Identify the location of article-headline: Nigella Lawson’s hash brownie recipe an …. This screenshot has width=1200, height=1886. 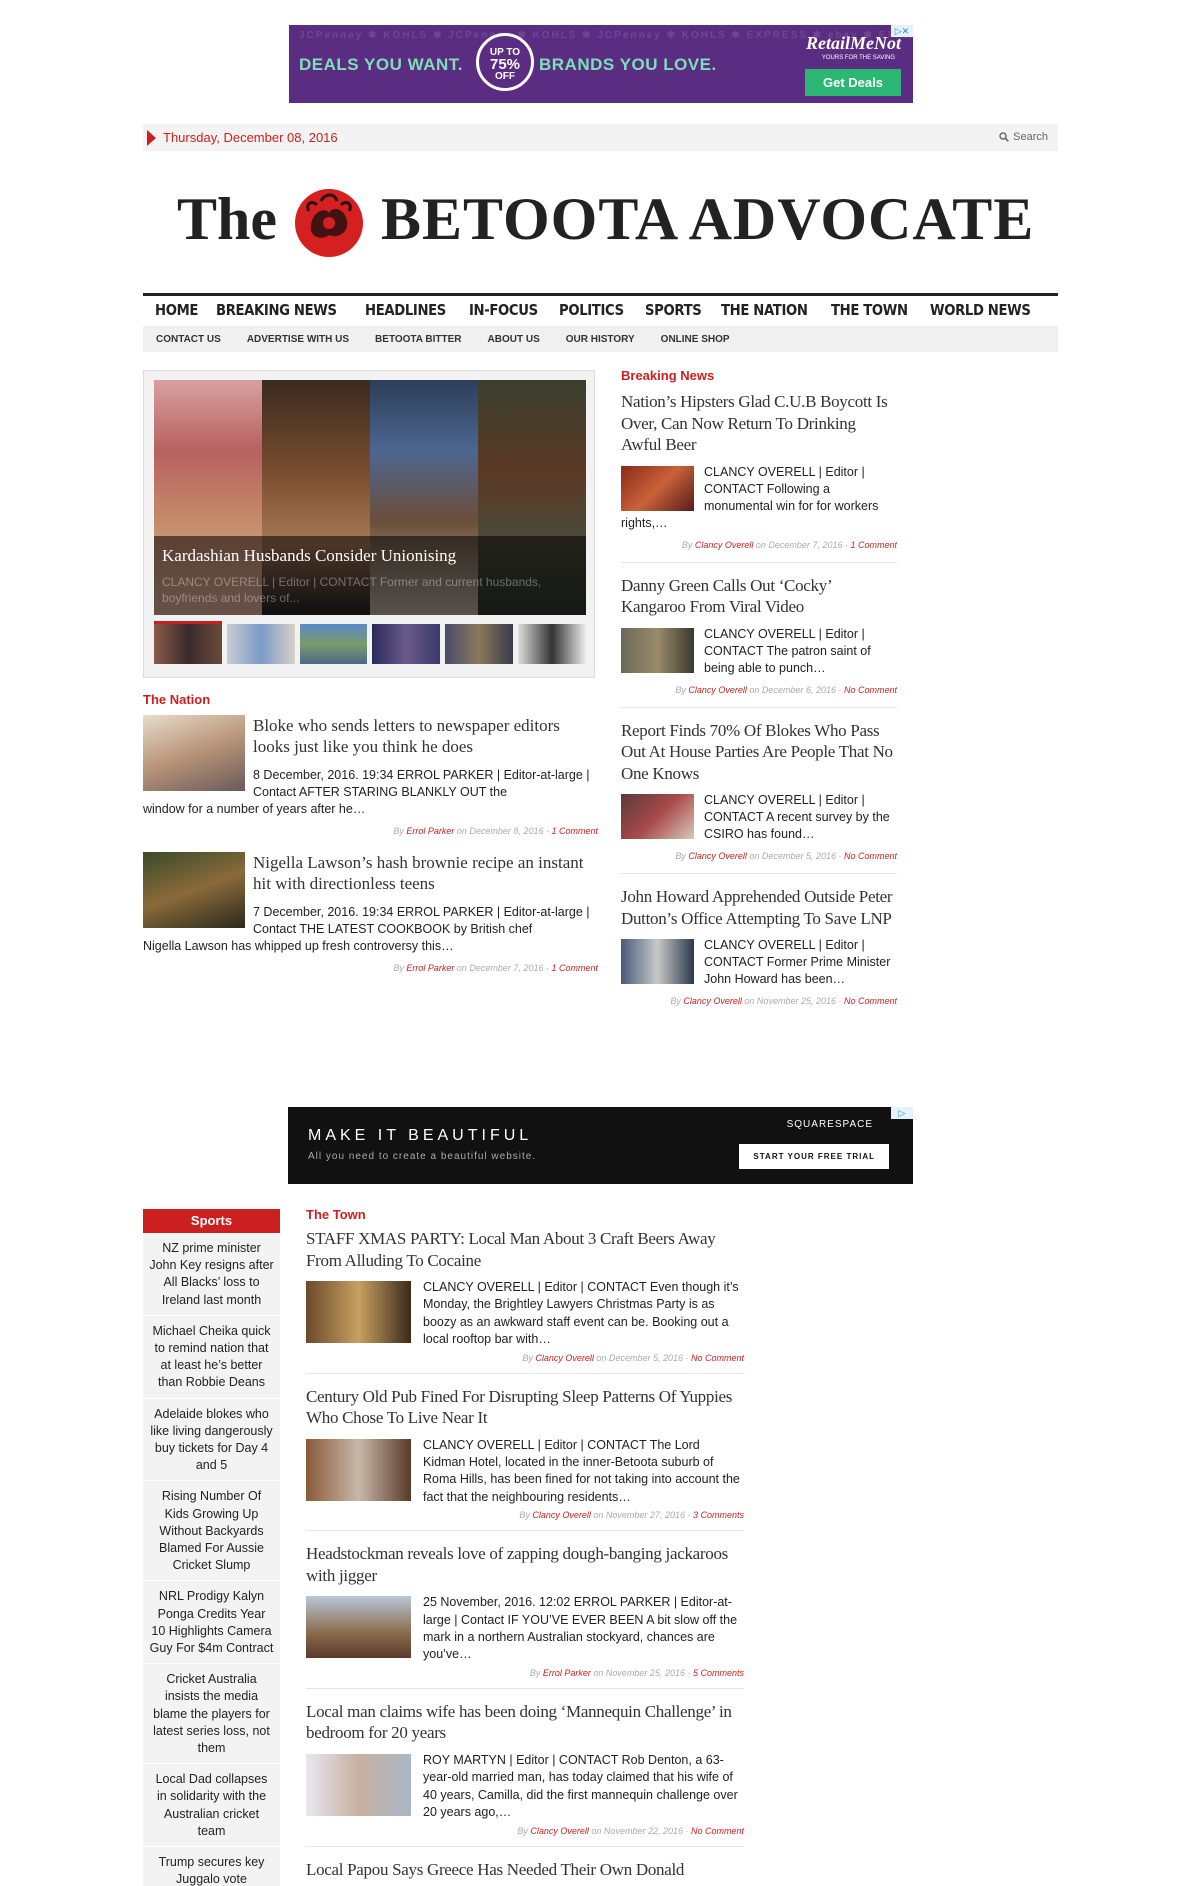
(425, 873).